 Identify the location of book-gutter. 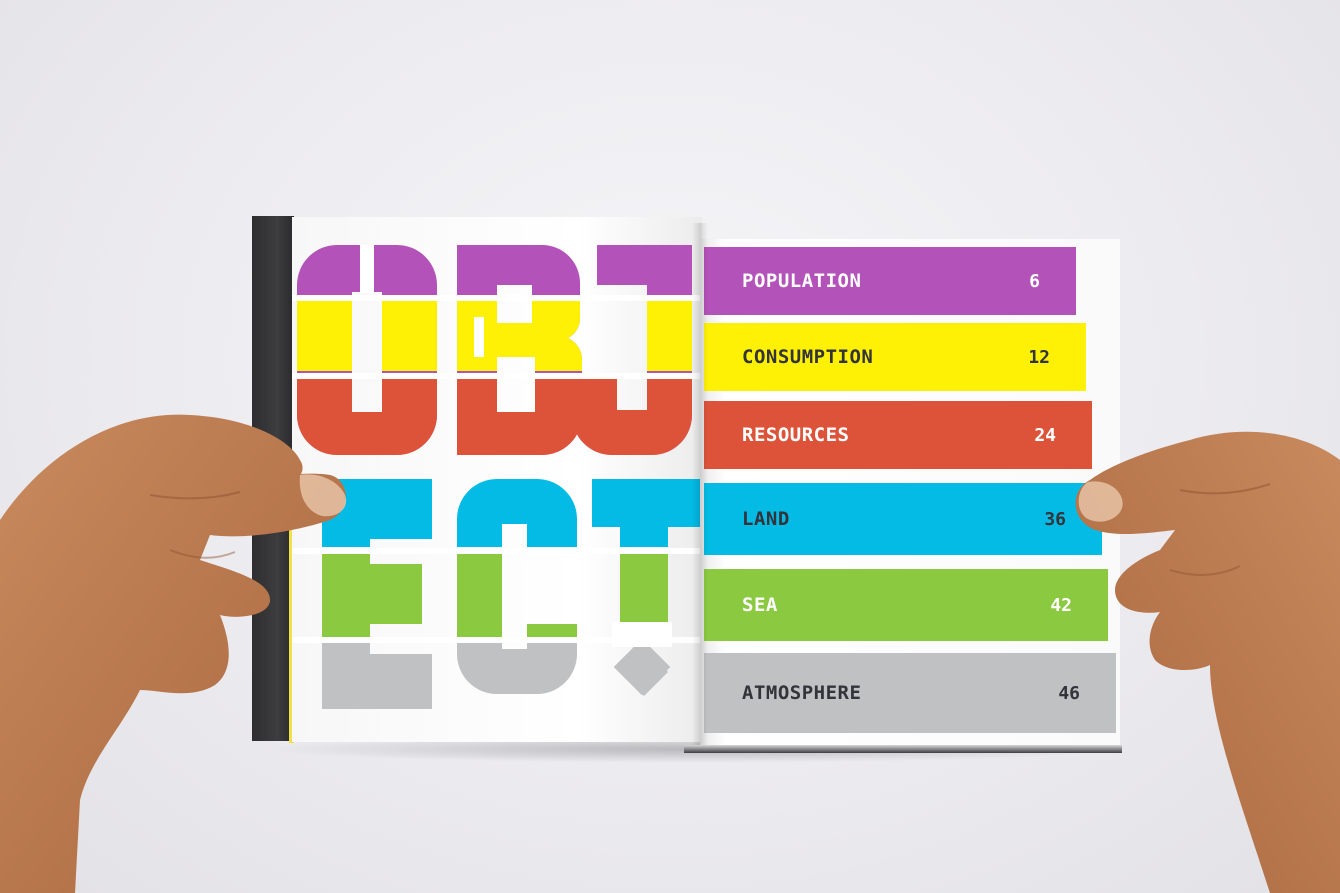
(700, 487).